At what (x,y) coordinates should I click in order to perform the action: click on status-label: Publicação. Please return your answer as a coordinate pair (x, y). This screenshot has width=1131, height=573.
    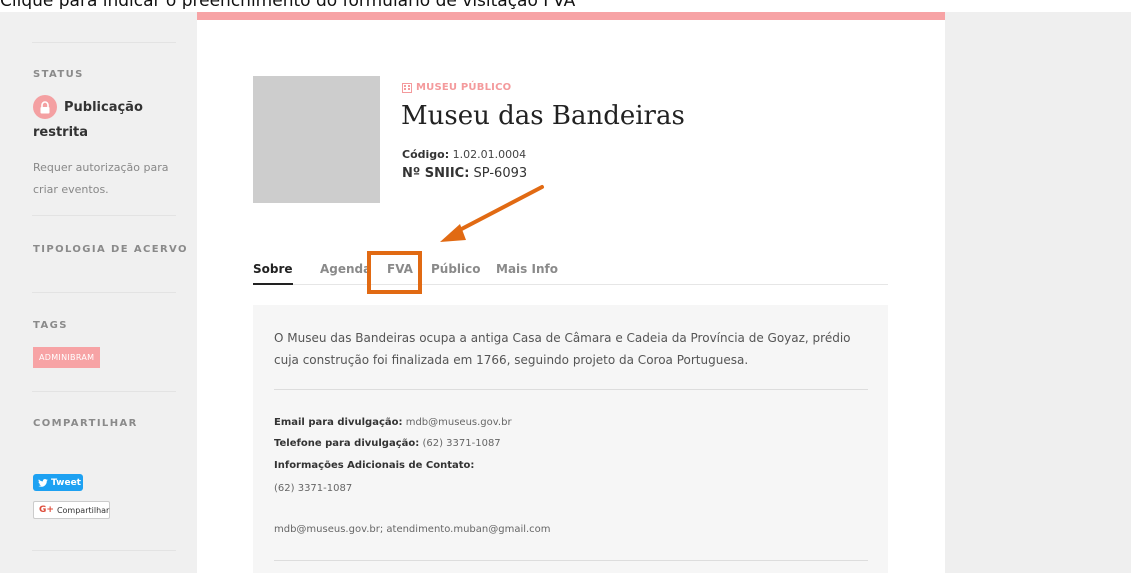
    Looking at the image, I should click on (103, 107).